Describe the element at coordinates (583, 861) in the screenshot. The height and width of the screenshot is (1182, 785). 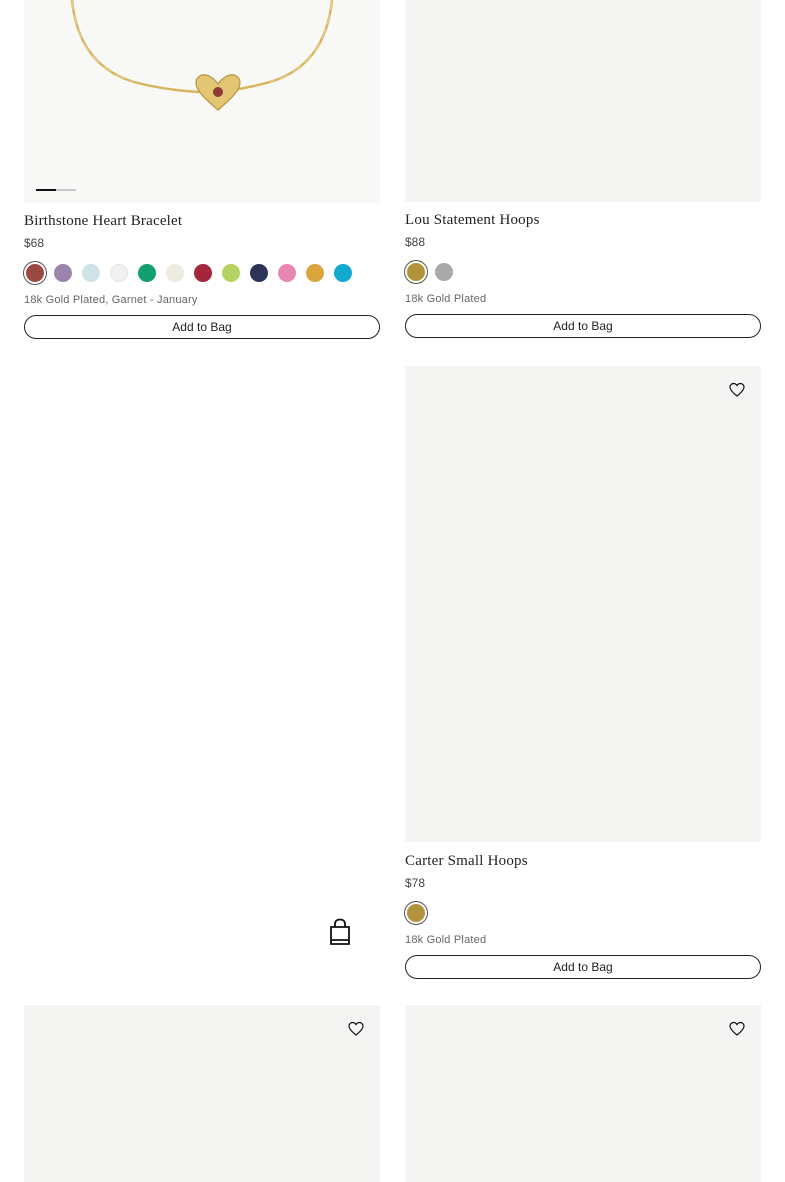
I see `product-title: Carter Small Hoops` at that location.